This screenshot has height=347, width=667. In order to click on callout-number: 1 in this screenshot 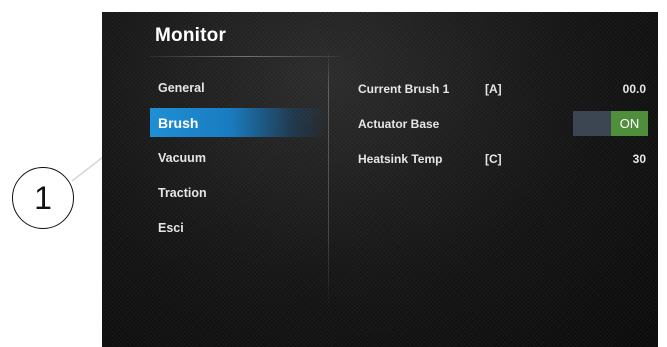, I will do `click(43, 197)`.